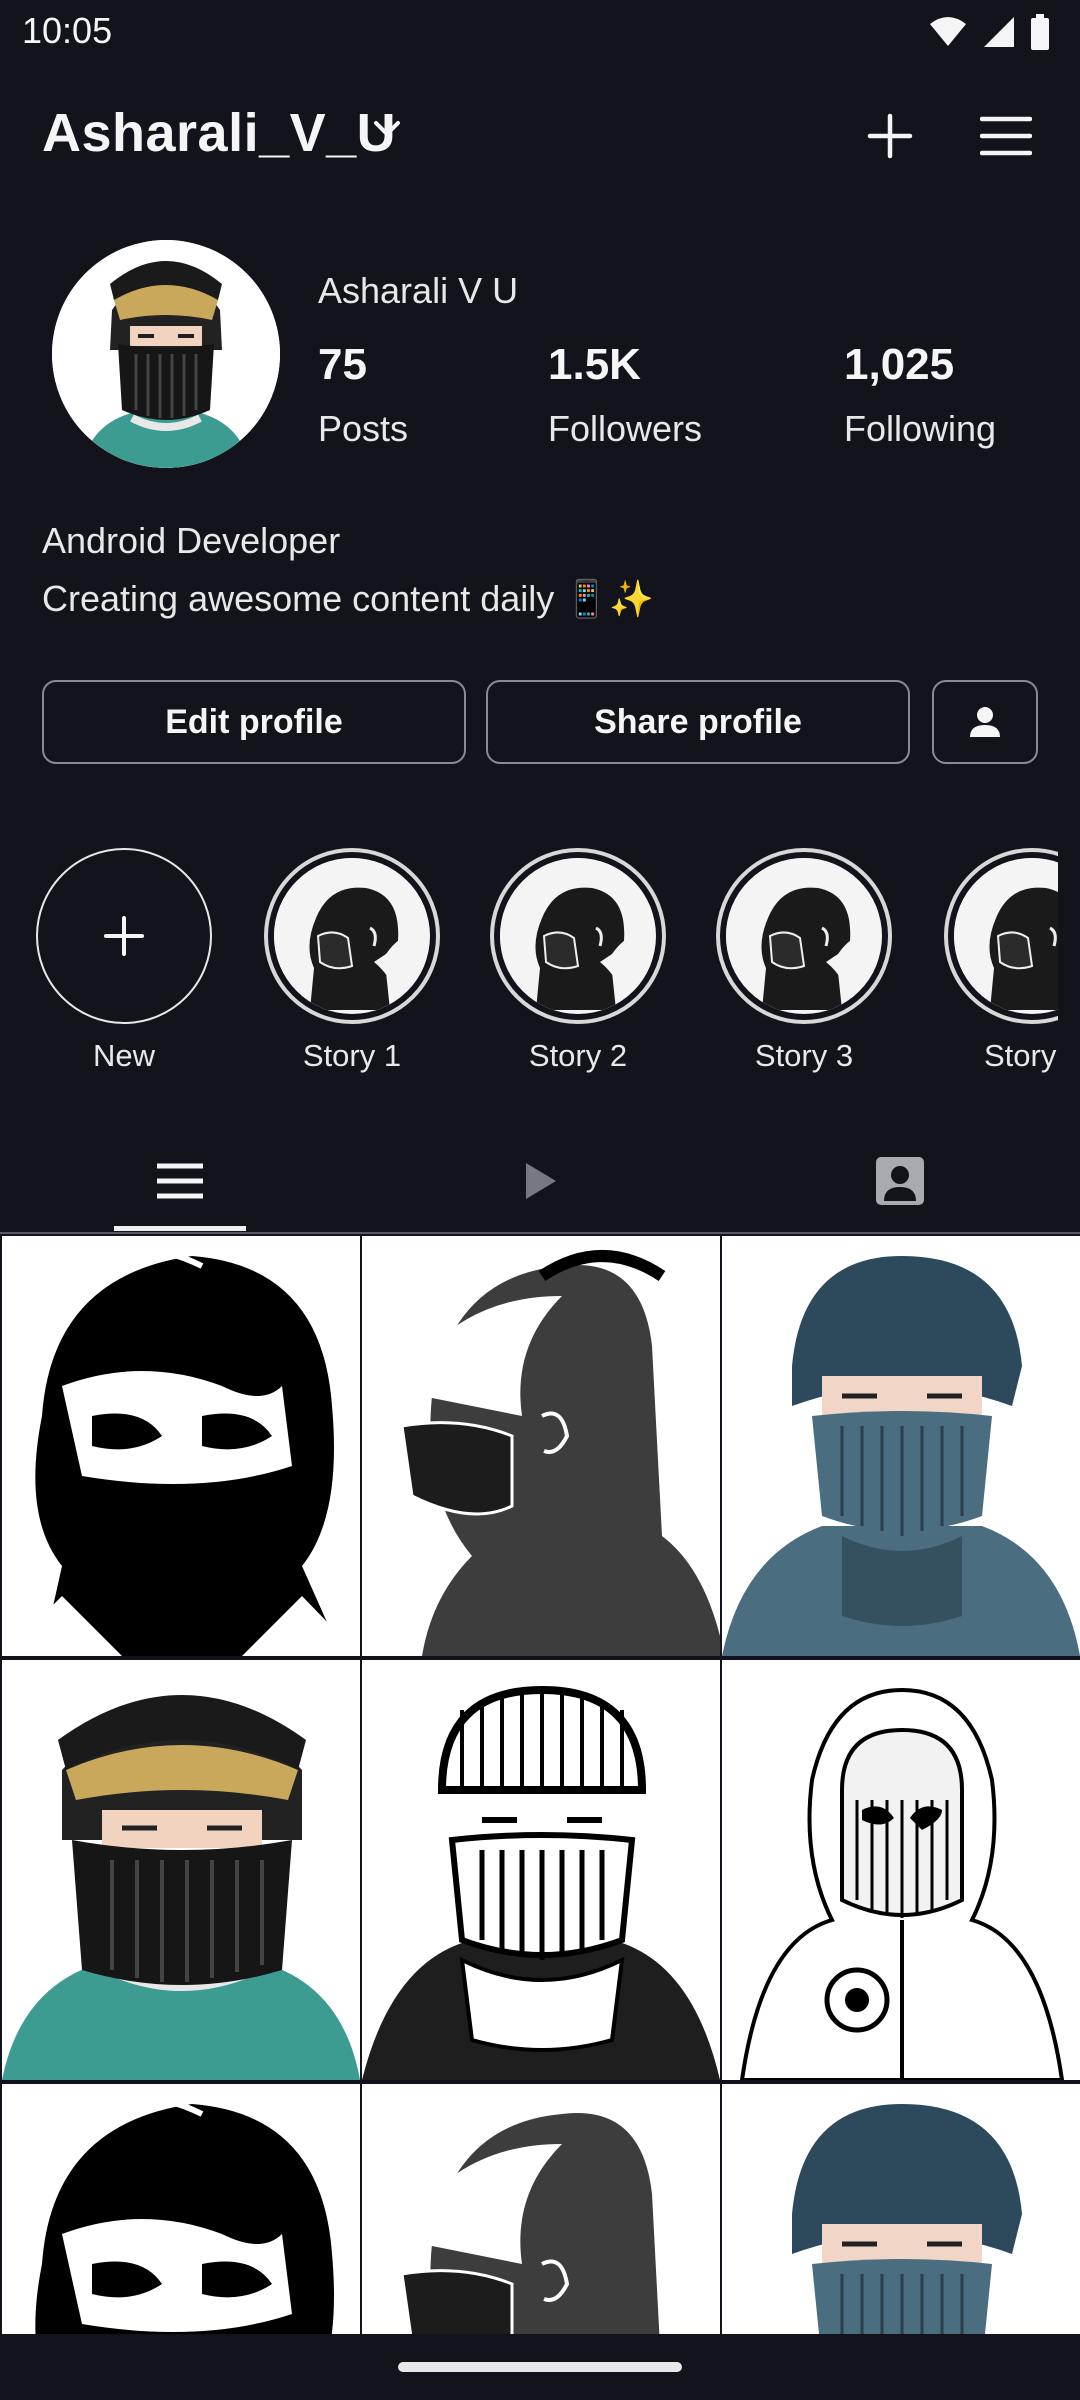 The image size is (1080, 2400). What do you see at coordinates (1020, 1055) in the screenshot?
I see `story-label: Story` at bounding box center [1020, 1055].